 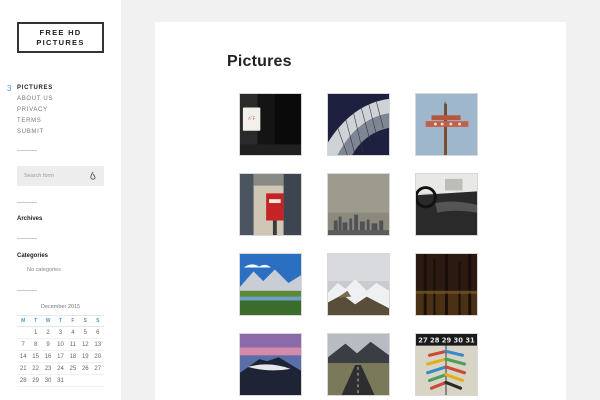 What do you see at coordinates (97, 368) in the screenshot?
I see `calendar-day-cell: 27` at bounding box center [97, 368].